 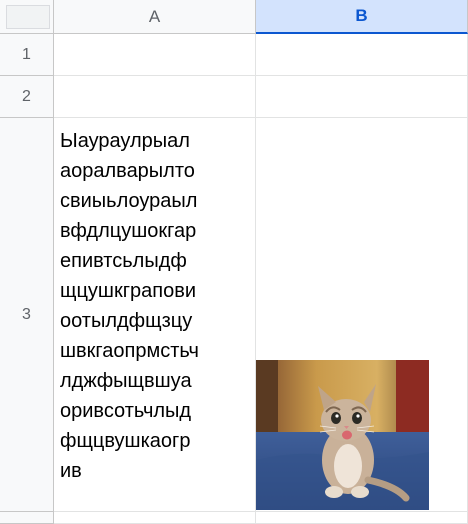 I want to click on kitten-photo-icon, so click(x=342, y=435).